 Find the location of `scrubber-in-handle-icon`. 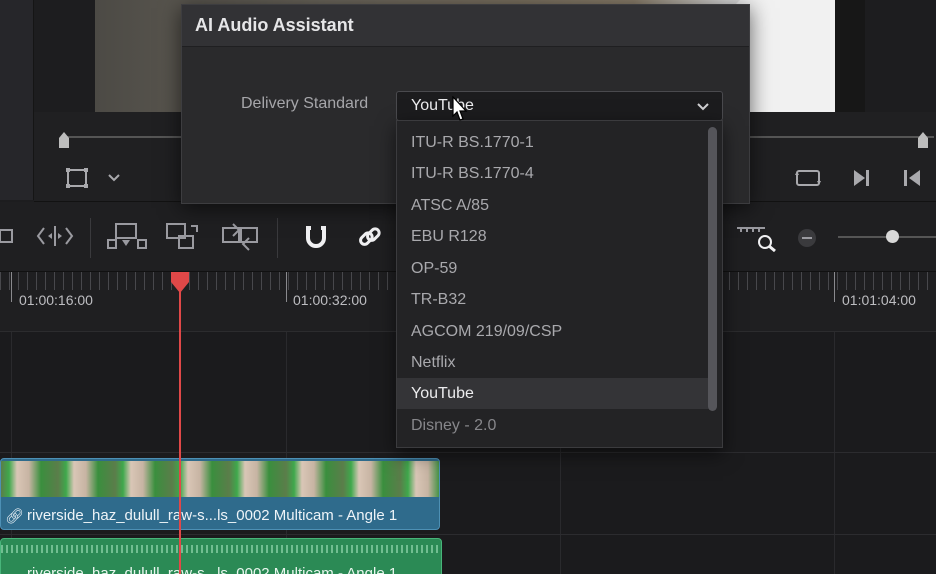

scrubber-in-handle-icon is located at coordinates (64, 140).